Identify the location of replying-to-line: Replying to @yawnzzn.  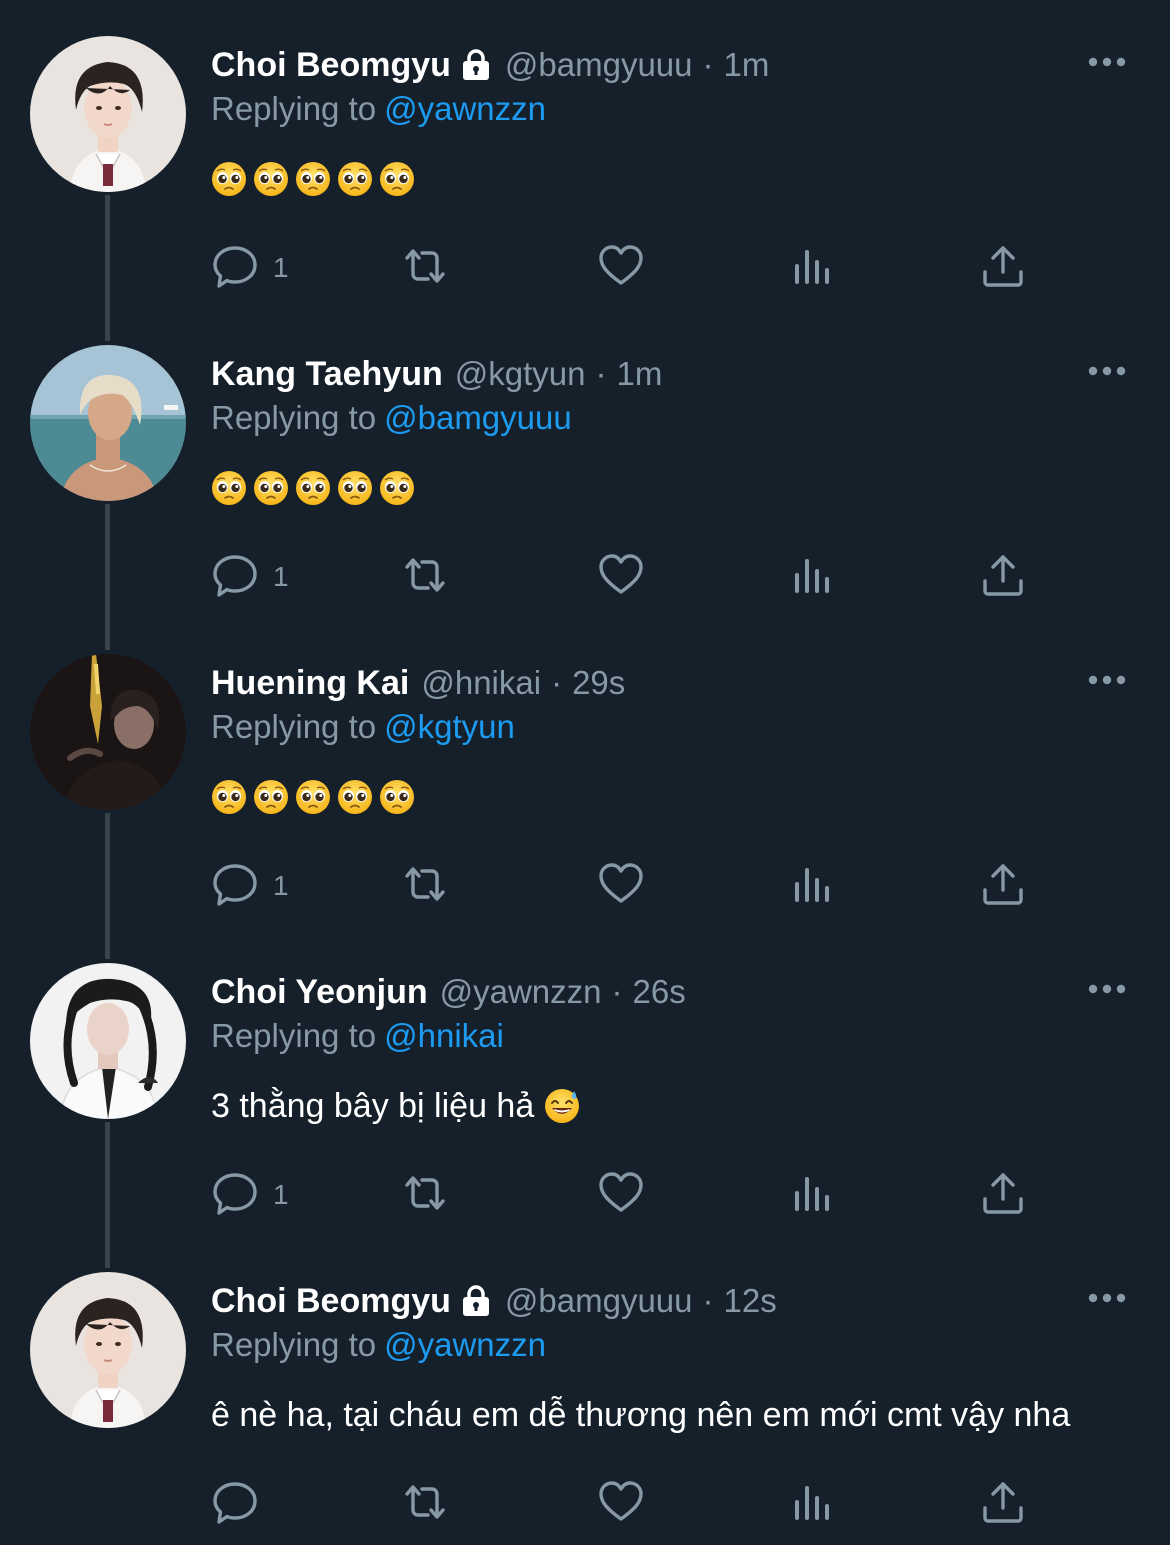
(378, 109).